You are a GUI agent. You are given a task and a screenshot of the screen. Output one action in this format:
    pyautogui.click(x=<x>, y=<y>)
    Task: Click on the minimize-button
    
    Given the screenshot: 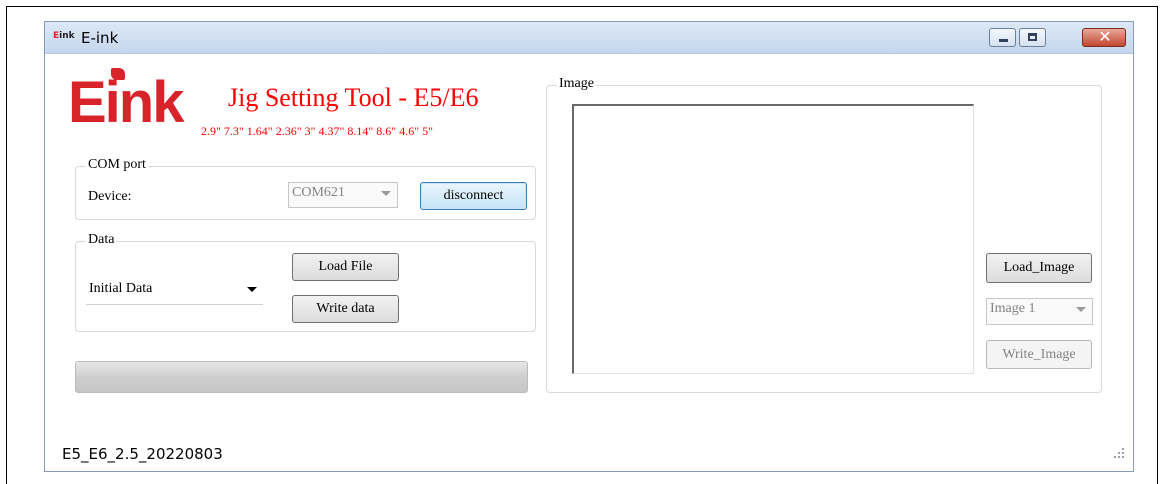 What is the action you would take?
    pyautogui.click(x=1002, y=37)
    